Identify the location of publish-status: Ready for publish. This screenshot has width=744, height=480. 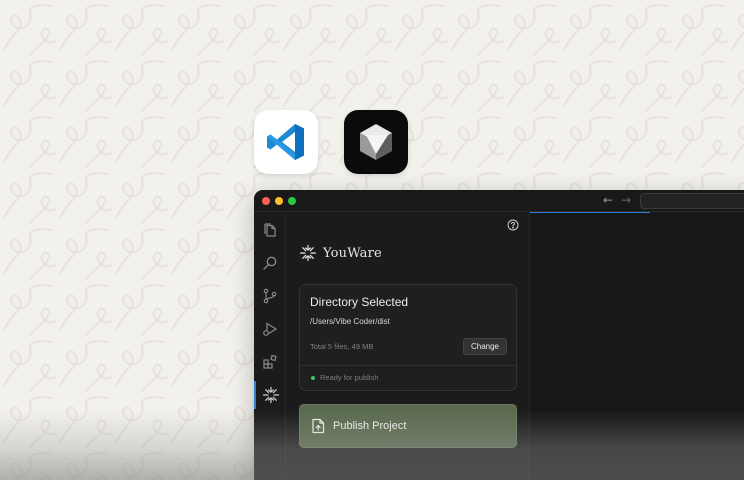
(349, 377).